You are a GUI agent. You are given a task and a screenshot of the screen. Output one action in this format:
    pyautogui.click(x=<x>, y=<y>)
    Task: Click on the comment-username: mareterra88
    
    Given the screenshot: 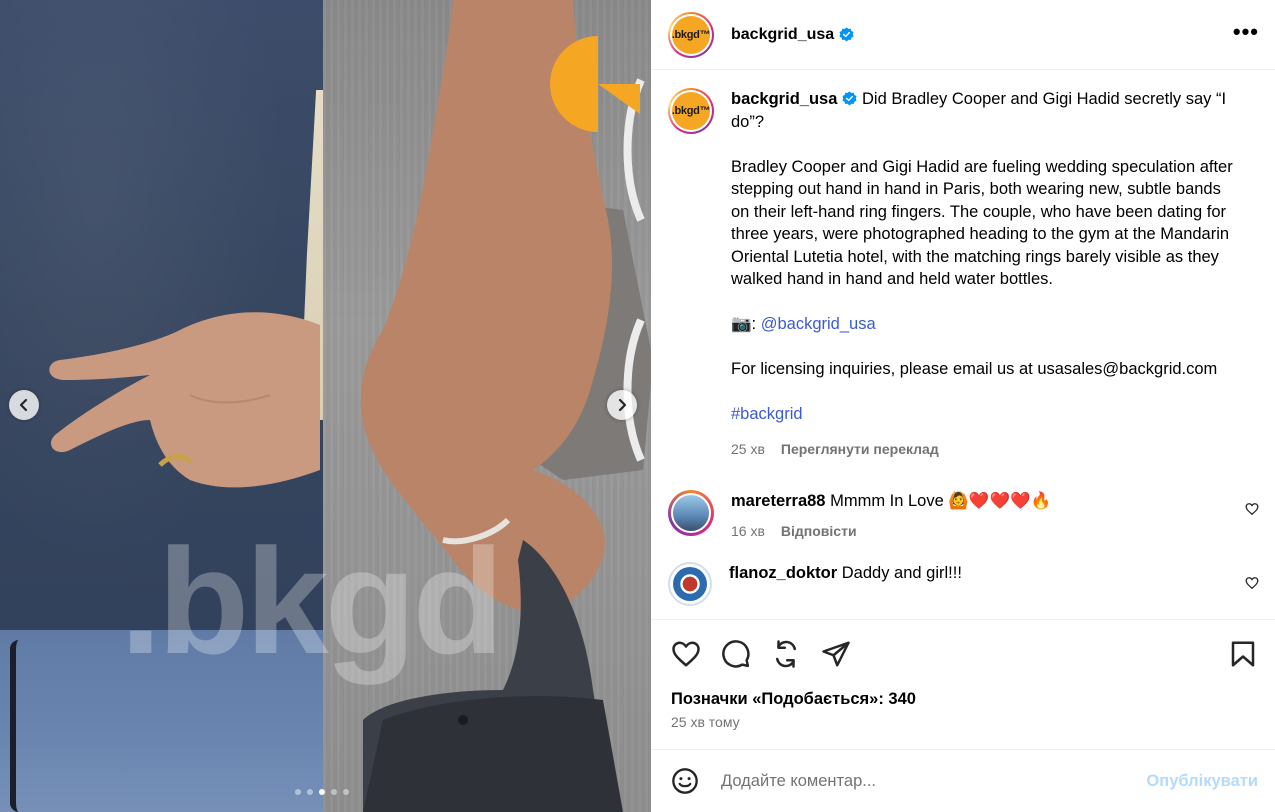 What is the action you would take?
    pyautogui.click(x=778, y=501)
    